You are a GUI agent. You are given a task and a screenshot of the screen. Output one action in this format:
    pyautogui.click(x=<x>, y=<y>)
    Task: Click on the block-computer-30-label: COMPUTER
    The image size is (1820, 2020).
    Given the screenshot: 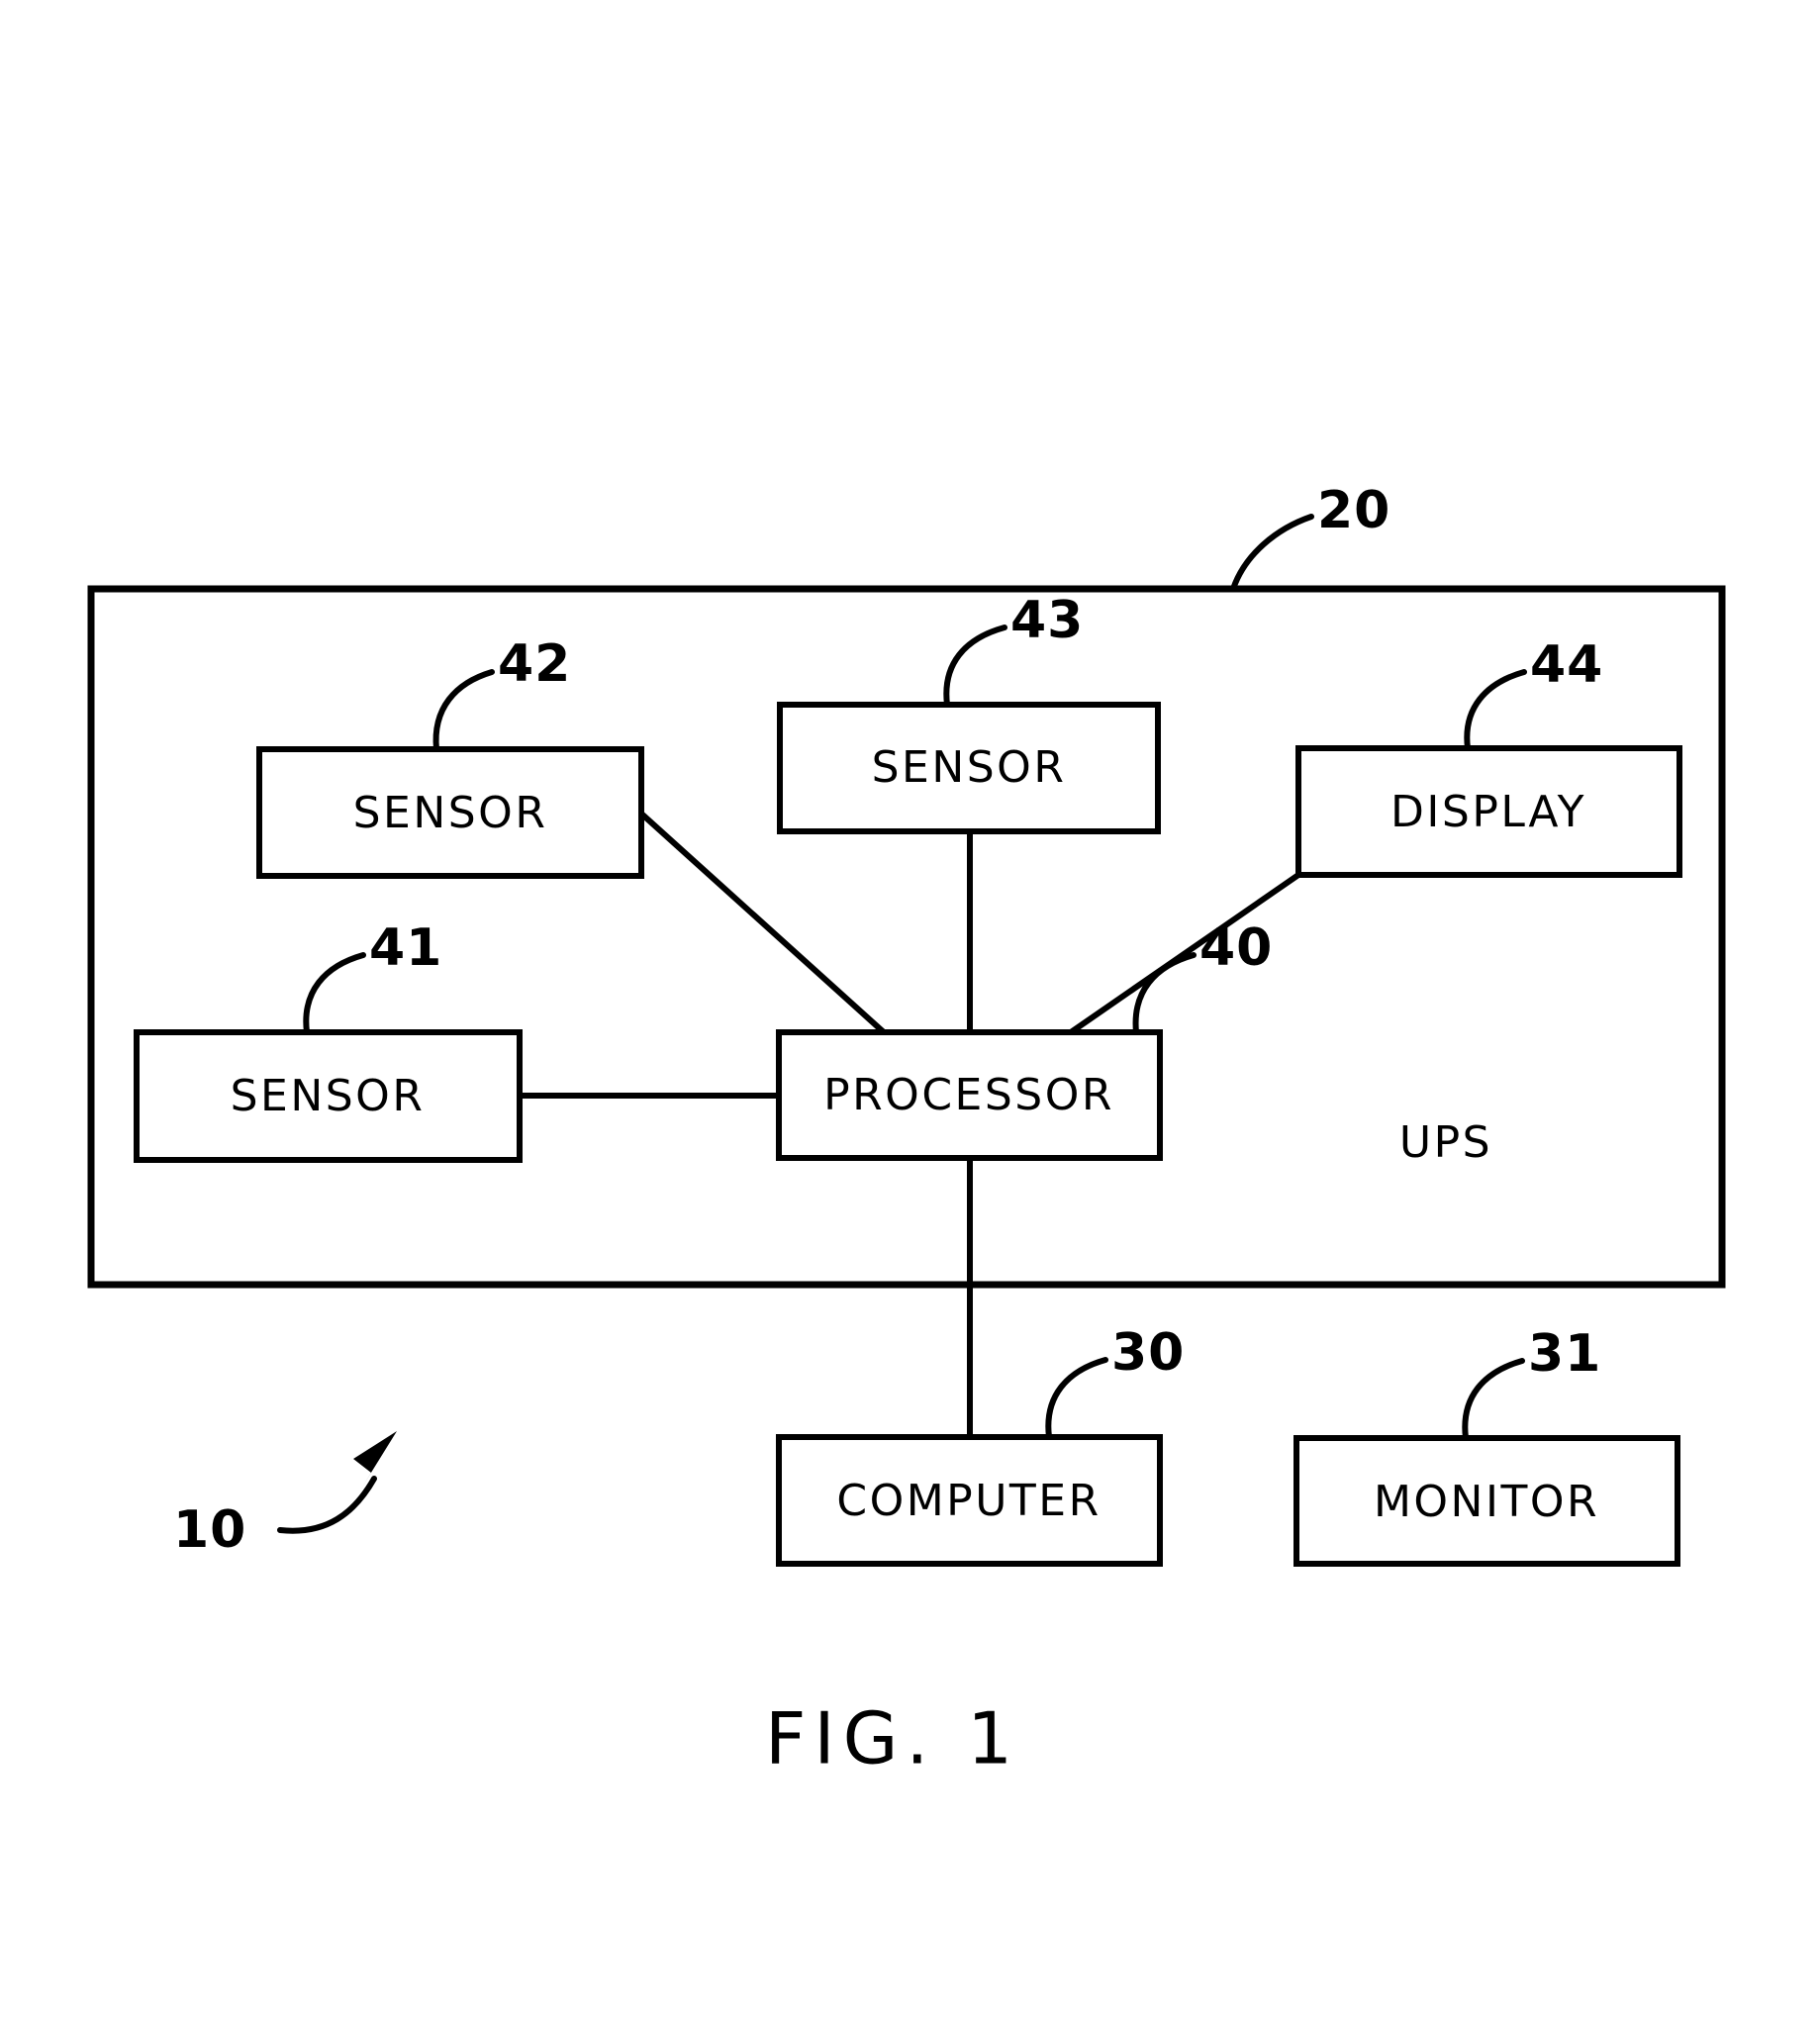 What is the action you would take?
    pyautogui.click(x=968, y=1501)
    